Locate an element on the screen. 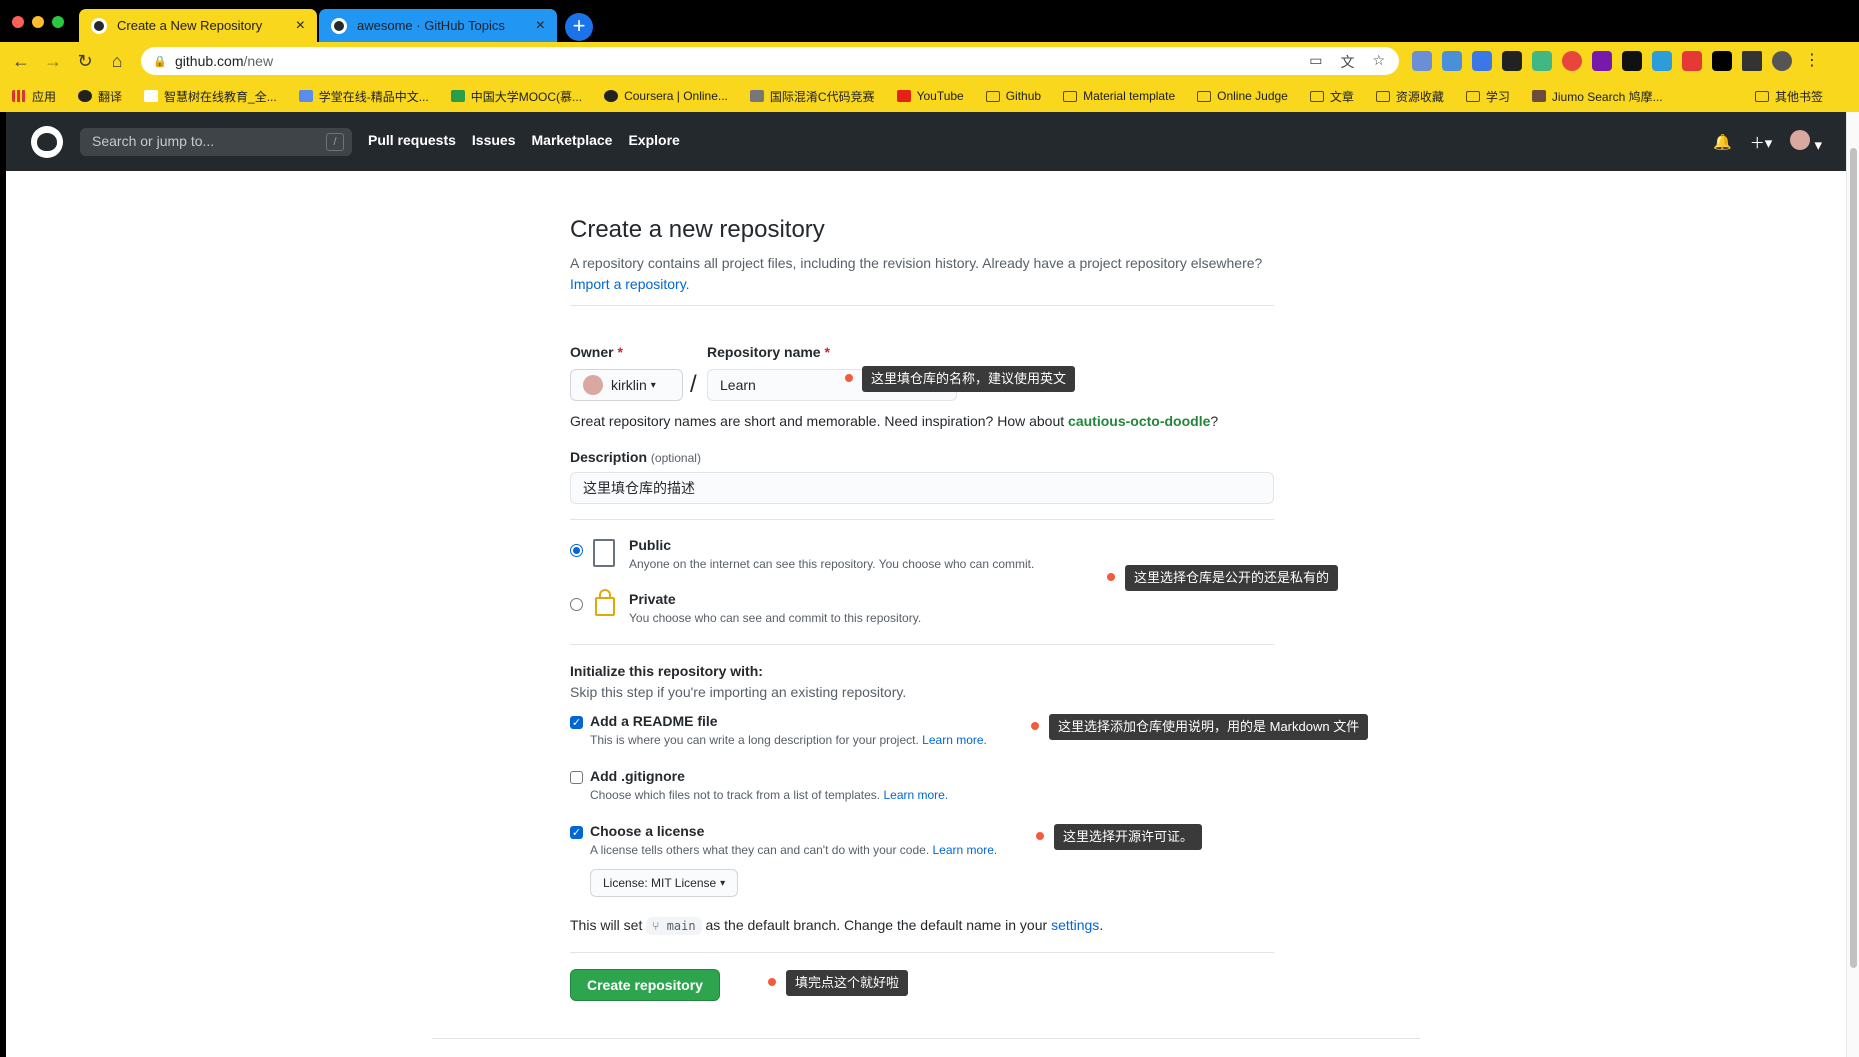 The height and width of the screenshot is (1057, 1859). minimize-window-button is located at coordinates (38, 22).